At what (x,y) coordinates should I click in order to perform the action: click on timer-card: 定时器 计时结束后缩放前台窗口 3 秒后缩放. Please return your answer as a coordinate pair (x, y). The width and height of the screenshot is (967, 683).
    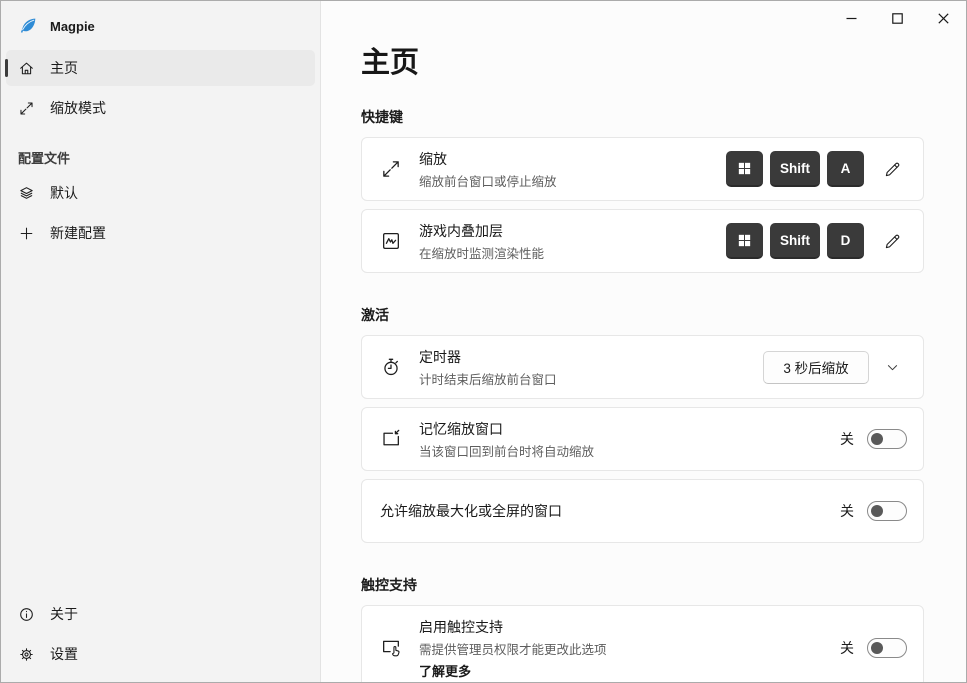
    Looking at the image, I should click on (642, 367).